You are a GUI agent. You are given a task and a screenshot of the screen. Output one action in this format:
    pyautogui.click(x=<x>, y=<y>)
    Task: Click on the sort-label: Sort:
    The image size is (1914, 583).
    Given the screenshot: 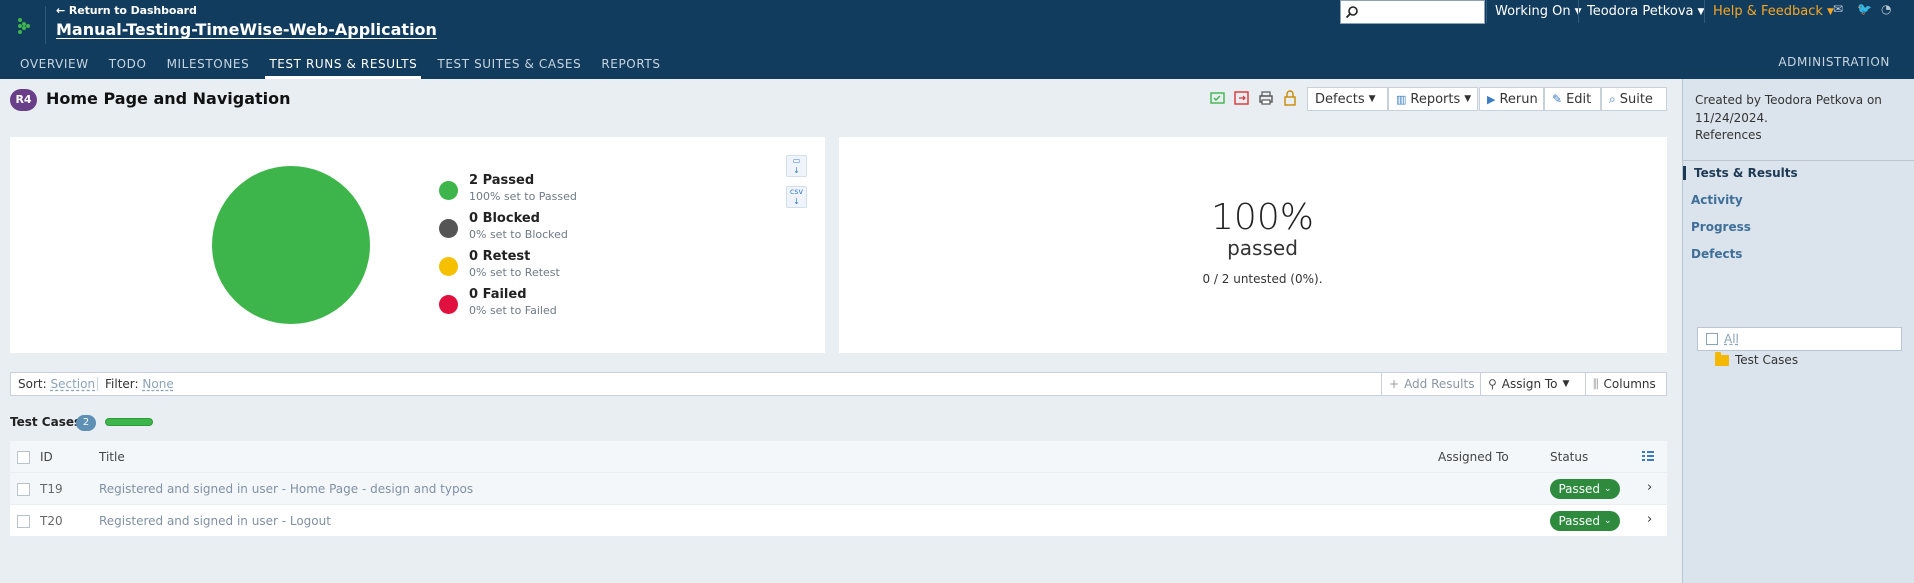 What is the action you would take?
    pyautogui.click(x=32, y=384)
    